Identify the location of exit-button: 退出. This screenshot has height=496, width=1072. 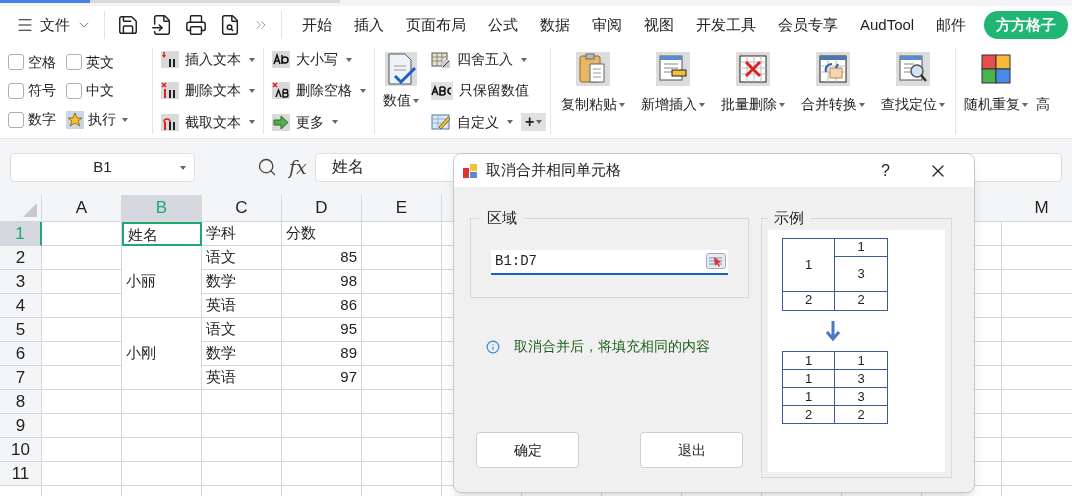
(691, 450).